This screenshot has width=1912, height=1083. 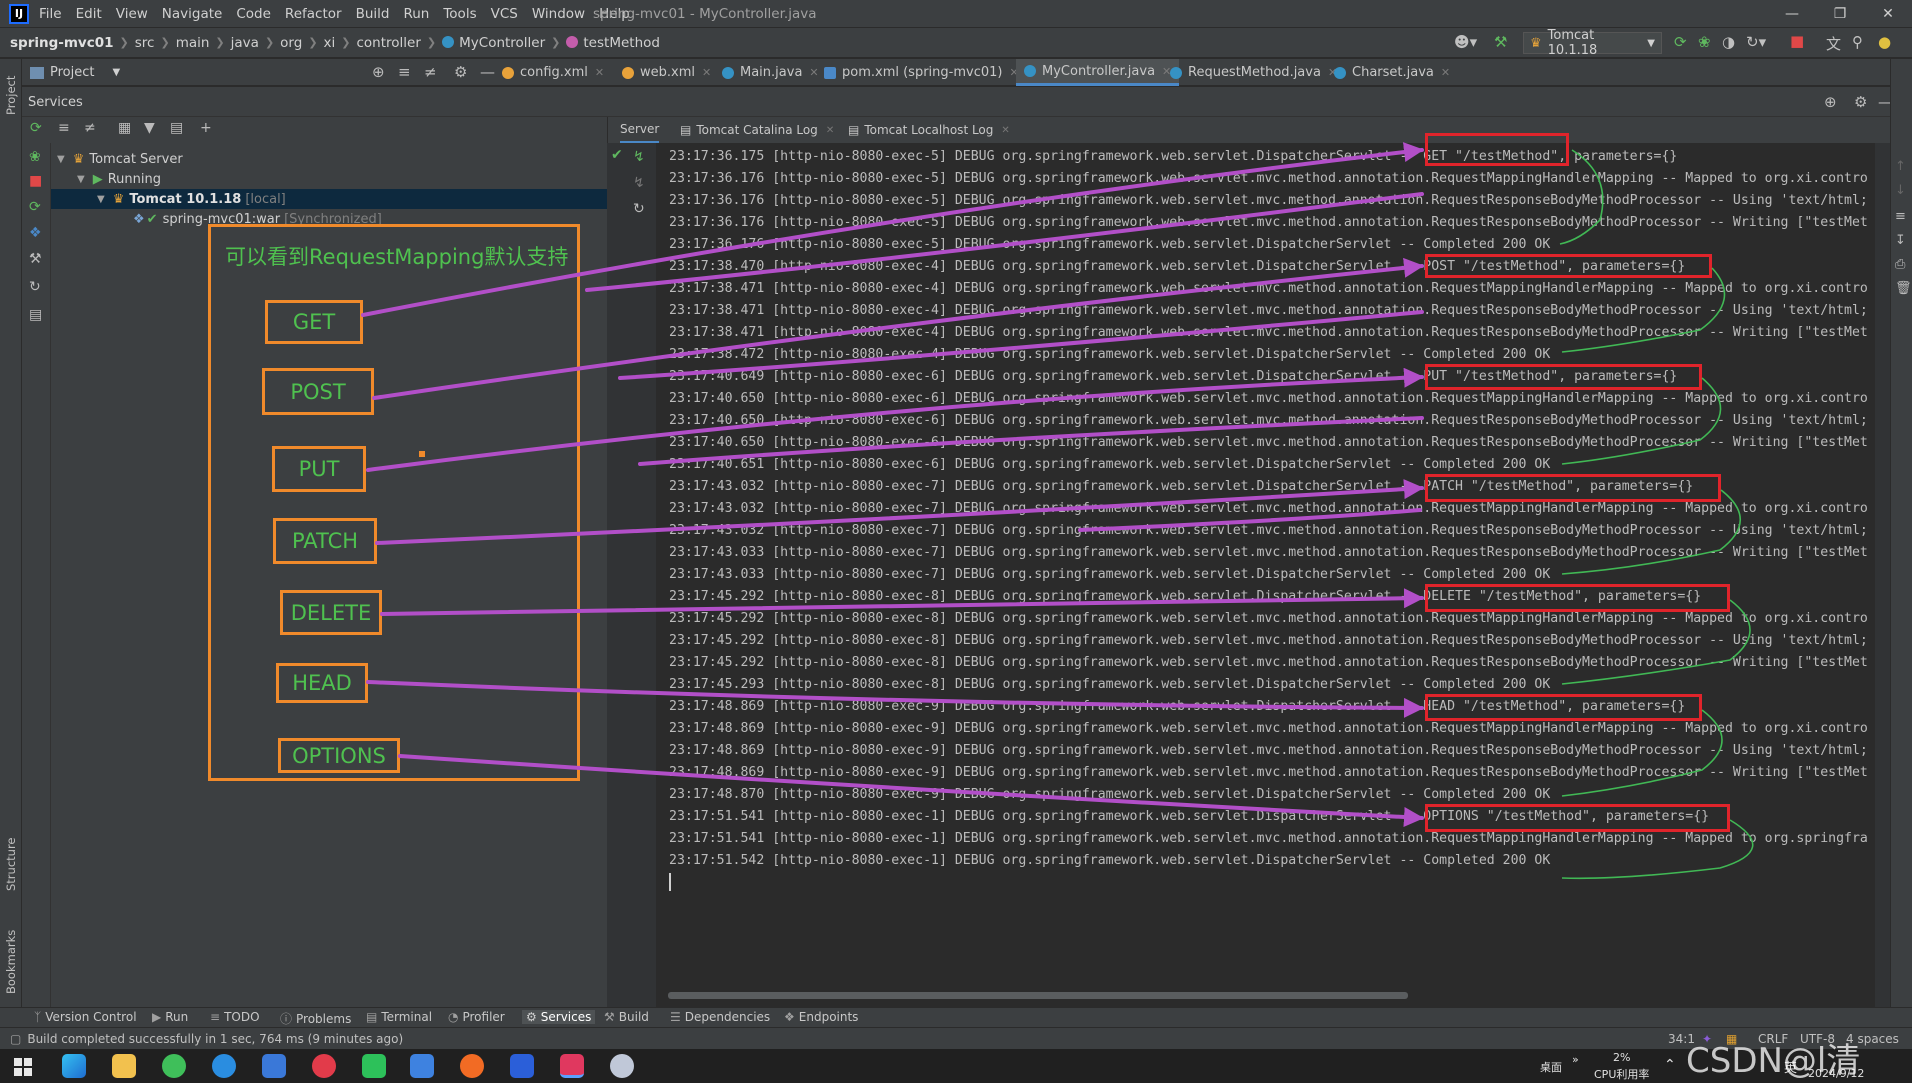 I want to click on group-icon: ▦, so click(x=124, y=128).